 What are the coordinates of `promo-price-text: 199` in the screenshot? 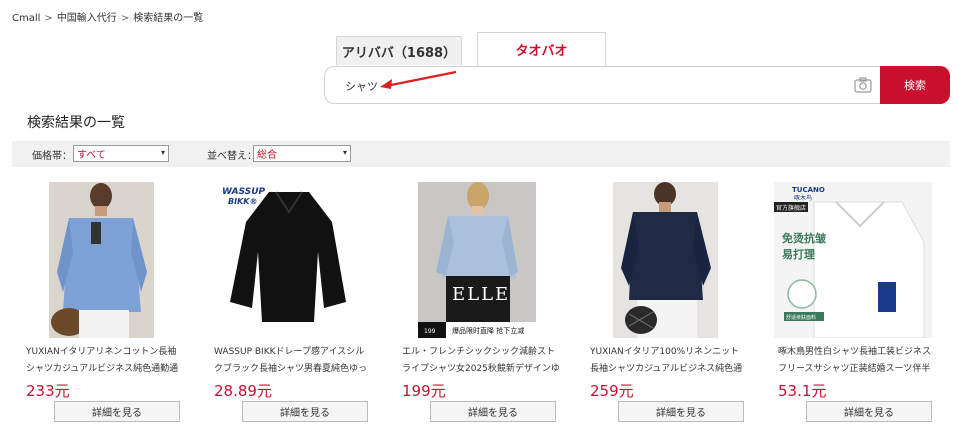 It's located at (430, 331).